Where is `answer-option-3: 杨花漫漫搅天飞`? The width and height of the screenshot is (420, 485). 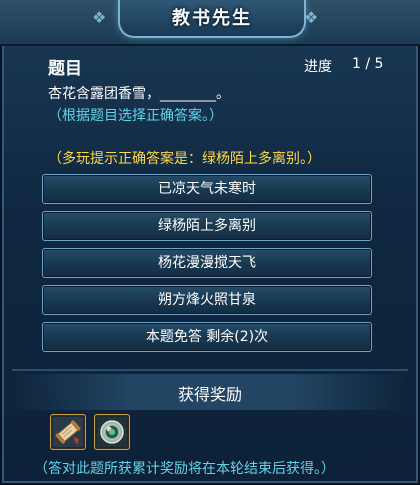
answer-option-3: 杨花漫漫搅天飞 is located at coordinates (207, 263).